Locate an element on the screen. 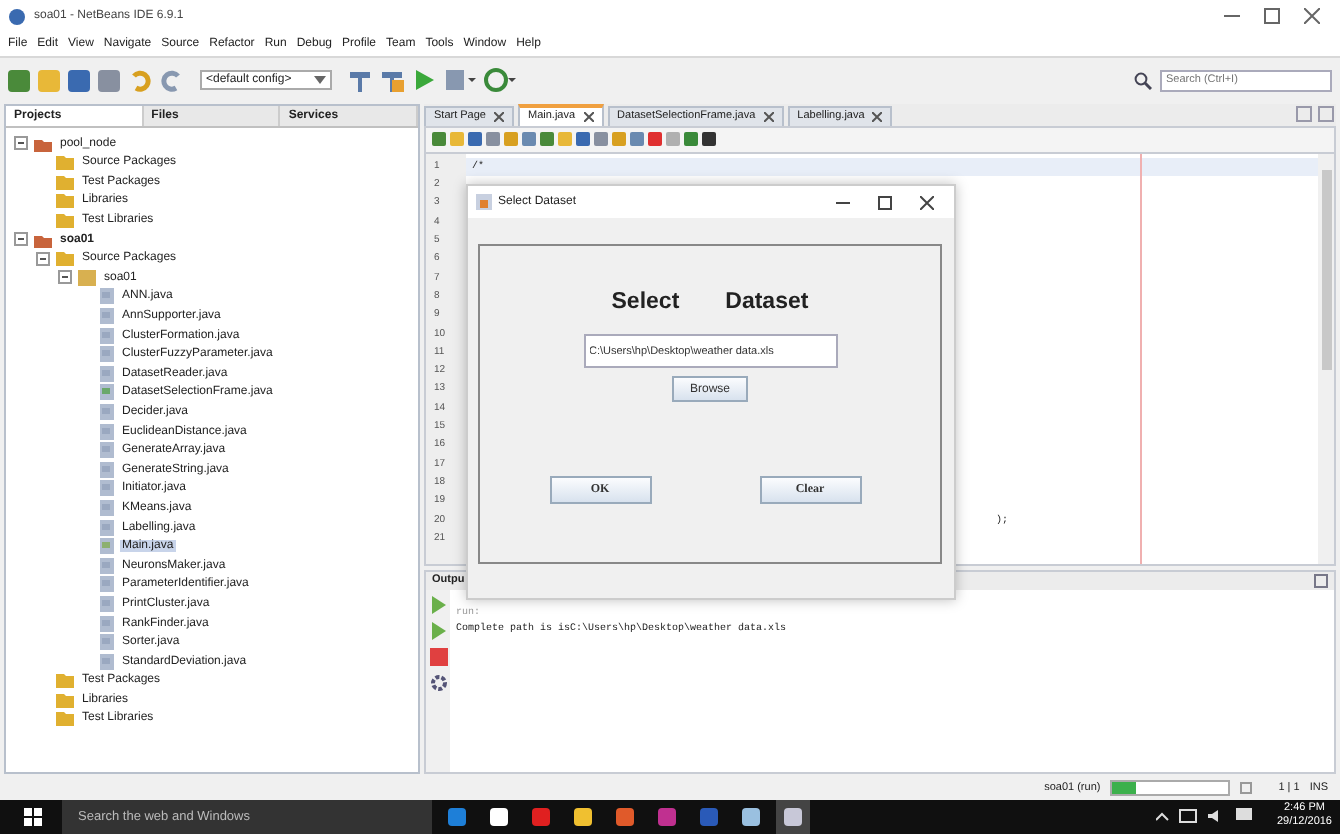  stop-icon is located at coordinates (438, 656).